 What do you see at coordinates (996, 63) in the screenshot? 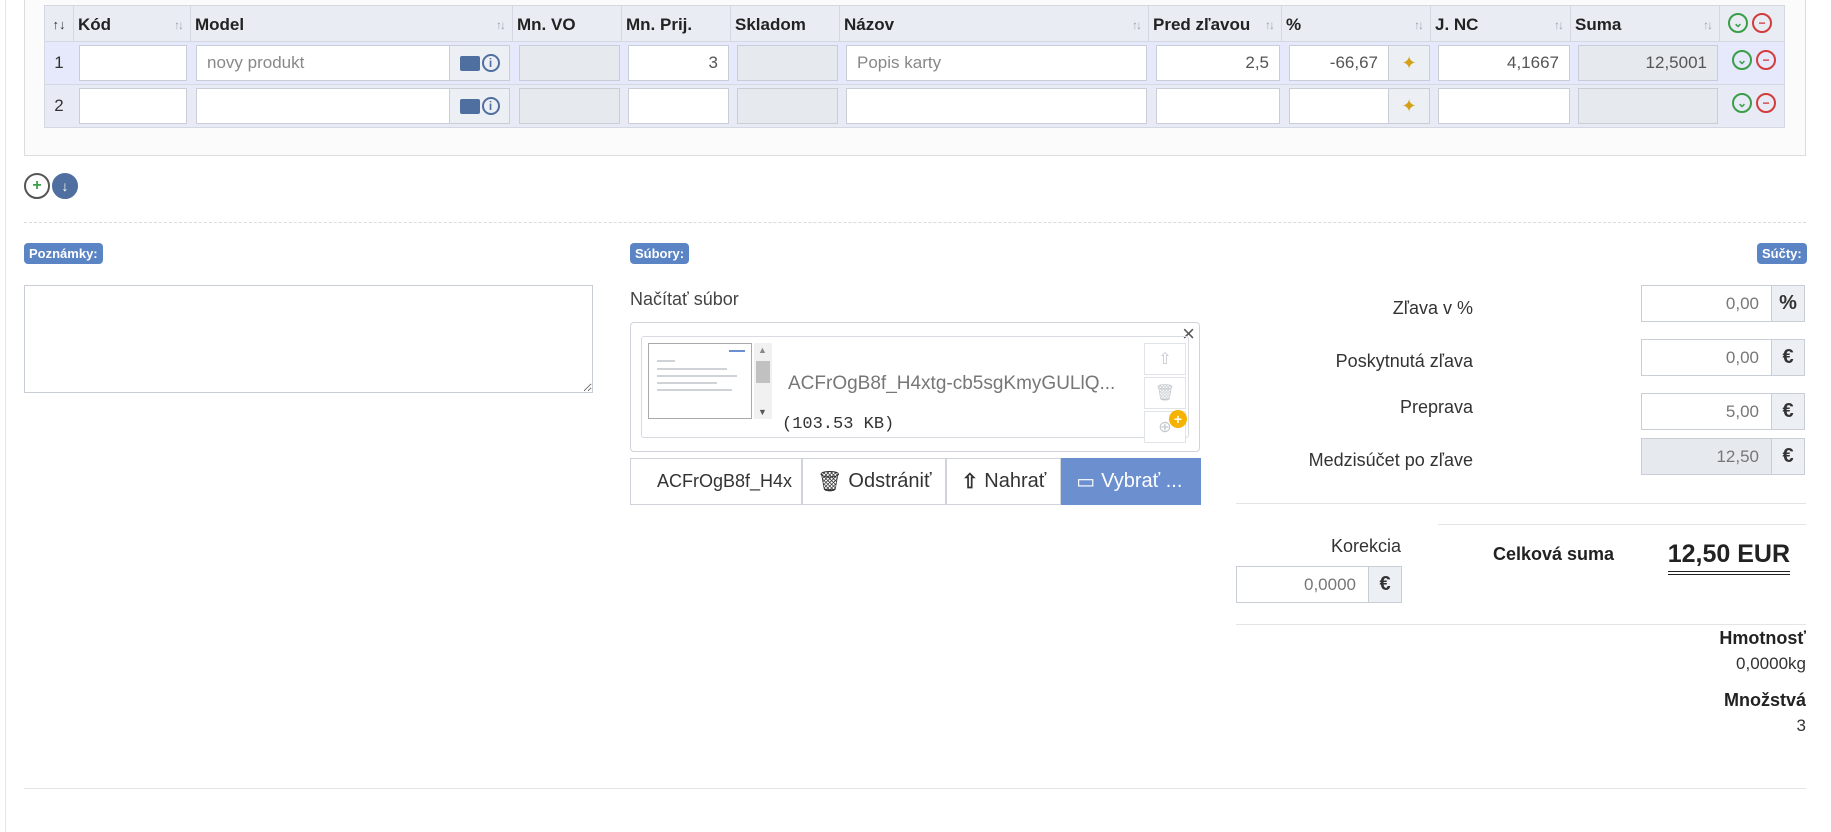
I see `nazov-input: Popis karty` at bounding box center [996, 63].